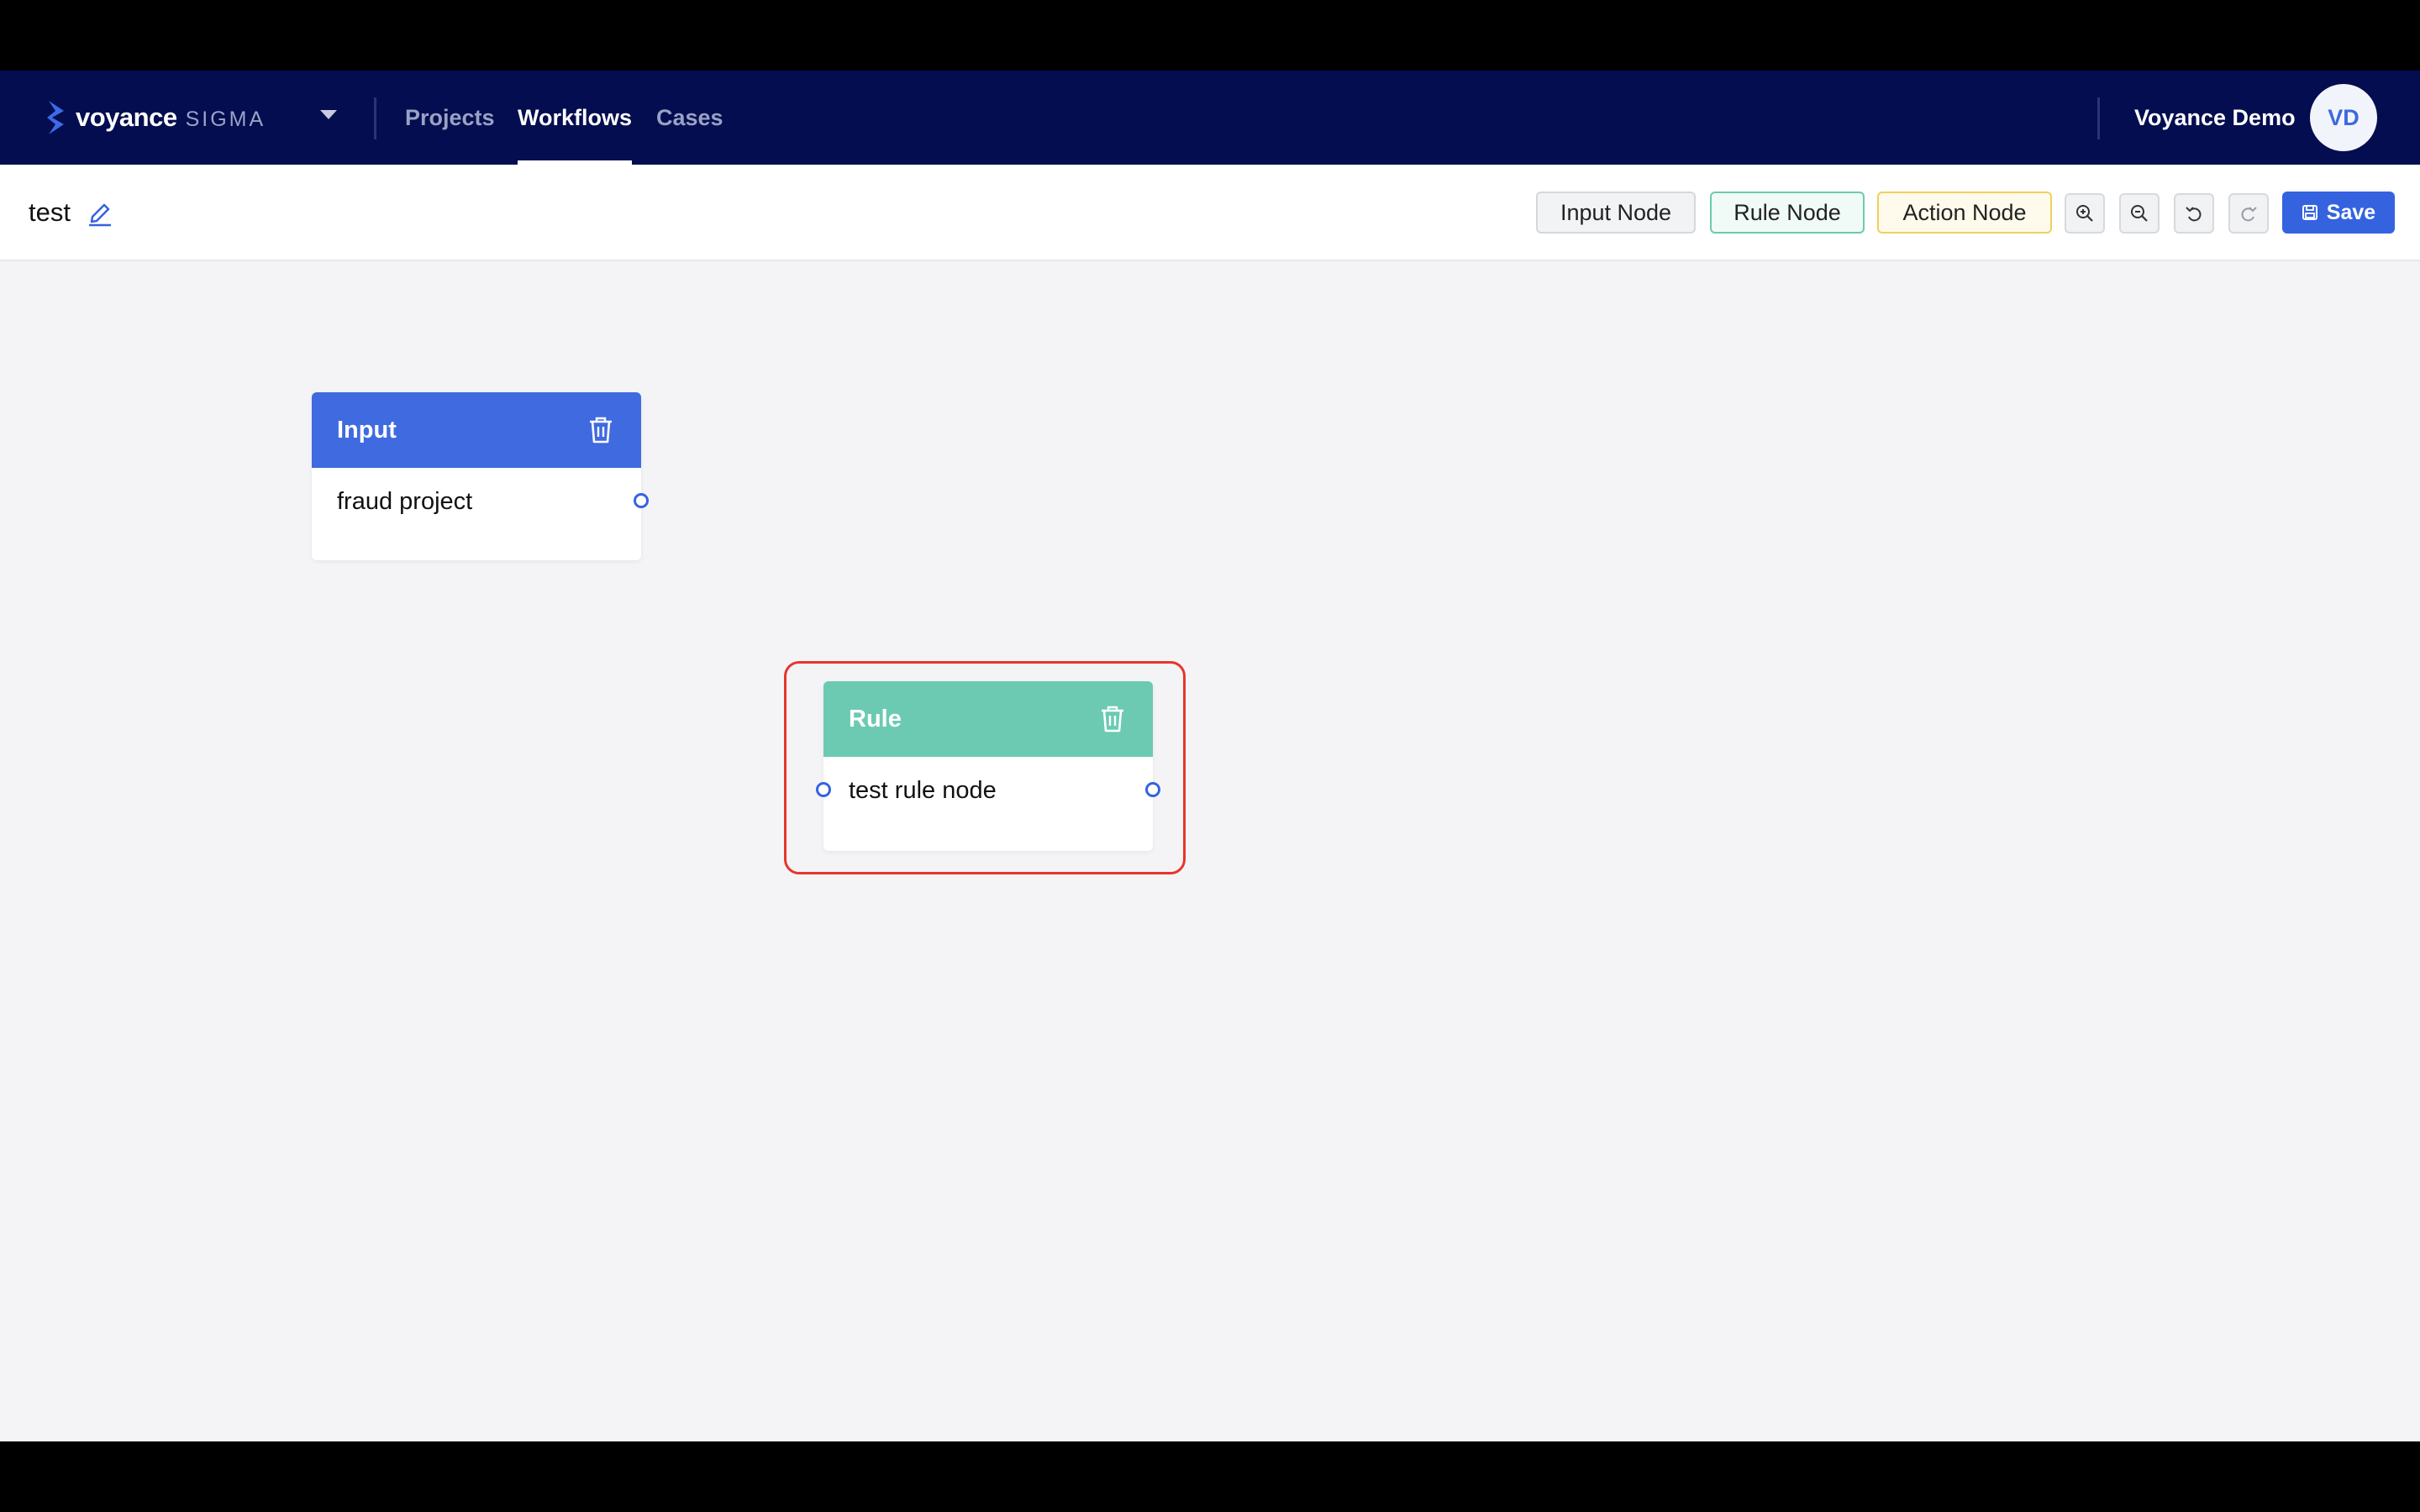 Image resolution: width=2420 pixels, height=1512 pixels. What do you see at coordinates (55, 117) in the screenshot?
I see `logo-icon` at bounding box center [55, 117].